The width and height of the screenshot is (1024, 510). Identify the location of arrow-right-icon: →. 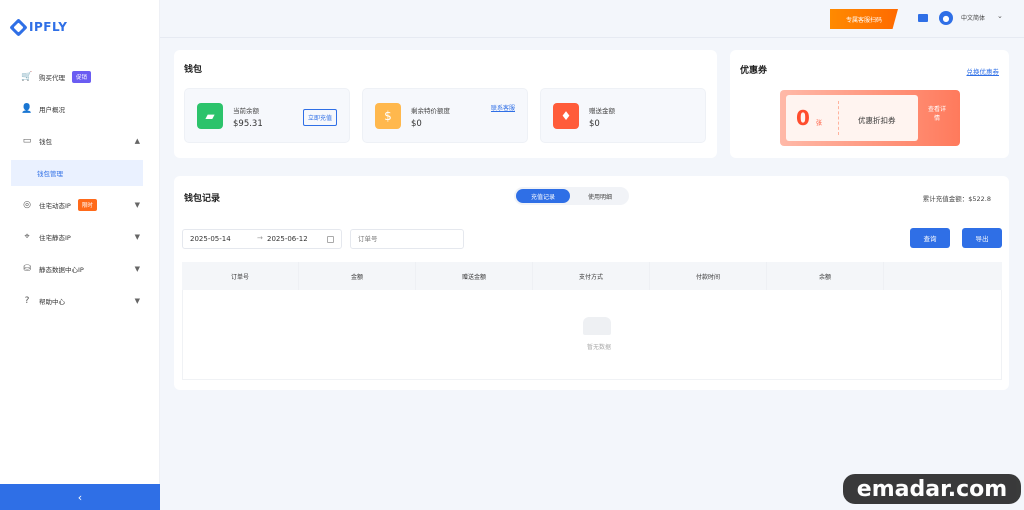
(260, 238).